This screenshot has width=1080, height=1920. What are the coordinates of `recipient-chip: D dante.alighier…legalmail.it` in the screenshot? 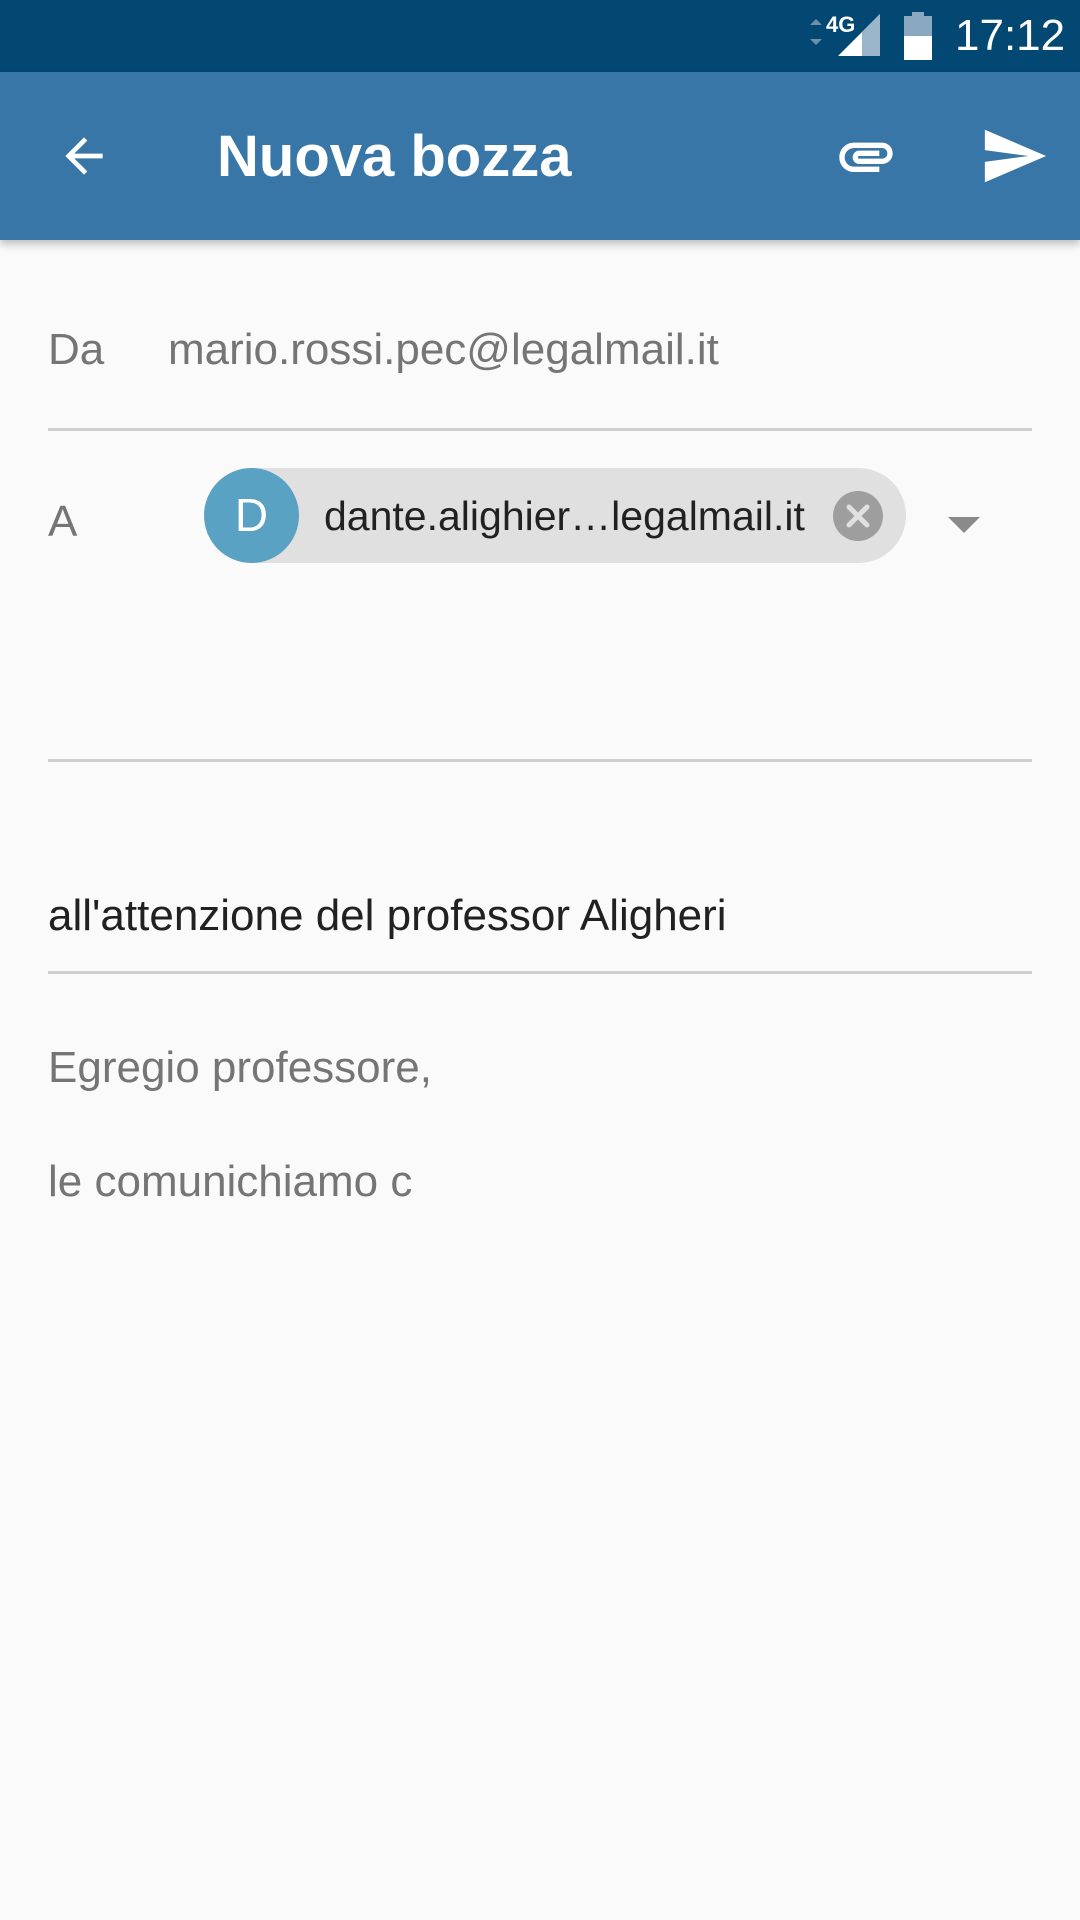 It's located at (555, 515).